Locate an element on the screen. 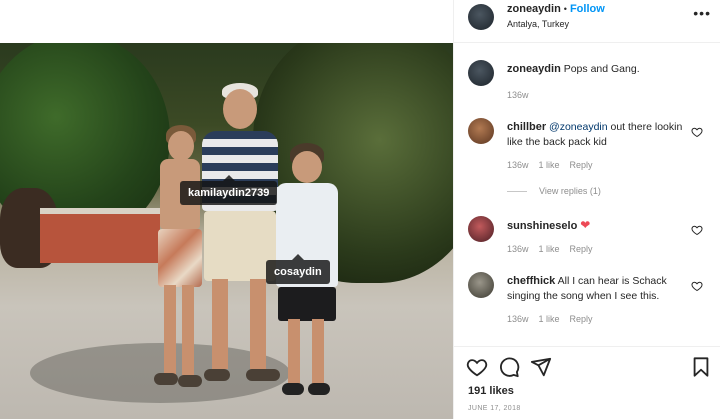 This screenshot has height=419, width=720. view-replies-label: View replies (1) is located at coordinates (570, 191).